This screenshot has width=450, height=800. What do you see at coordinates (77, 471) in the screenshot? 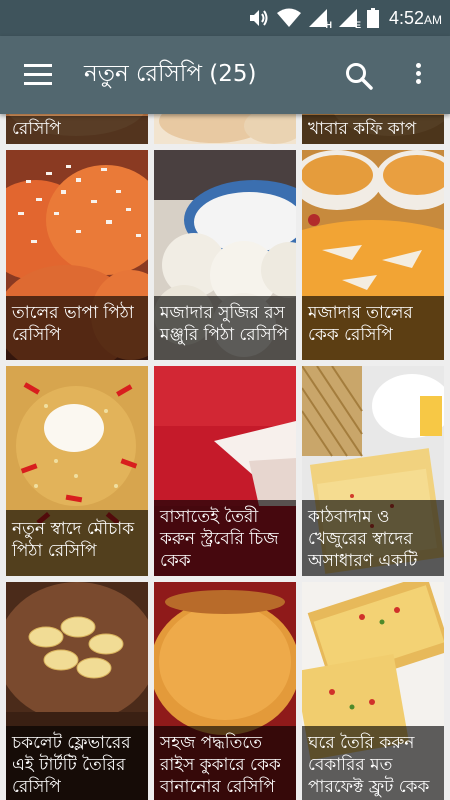
I see `recipe-card: নতুন স্বাদে মৌচাক পিঠা রেসিপি` at bounding box center [77, 471].